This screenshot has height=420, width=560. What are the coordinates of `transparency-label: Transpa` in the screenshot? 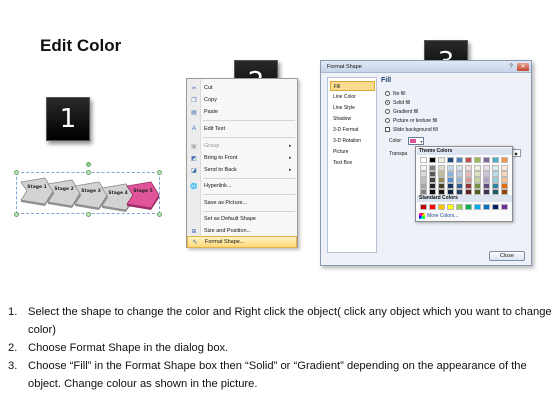 It's located at (398, 154).